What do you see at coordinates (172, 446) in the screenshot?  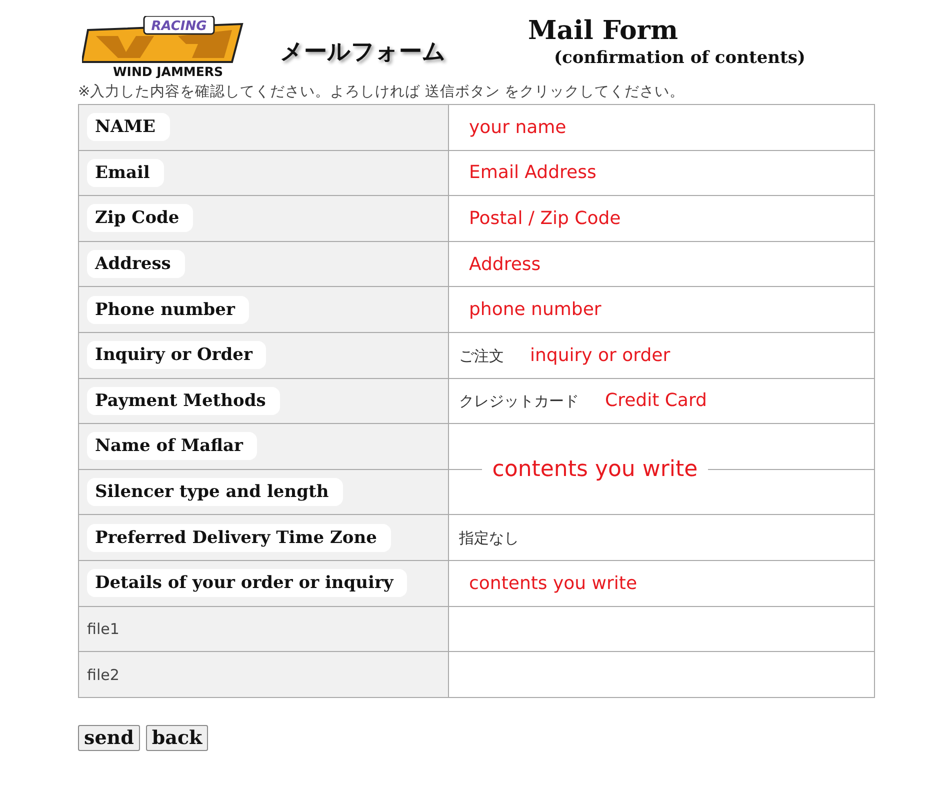 I see `field-label: Name of Maflar` at bounding box center [172, 446].